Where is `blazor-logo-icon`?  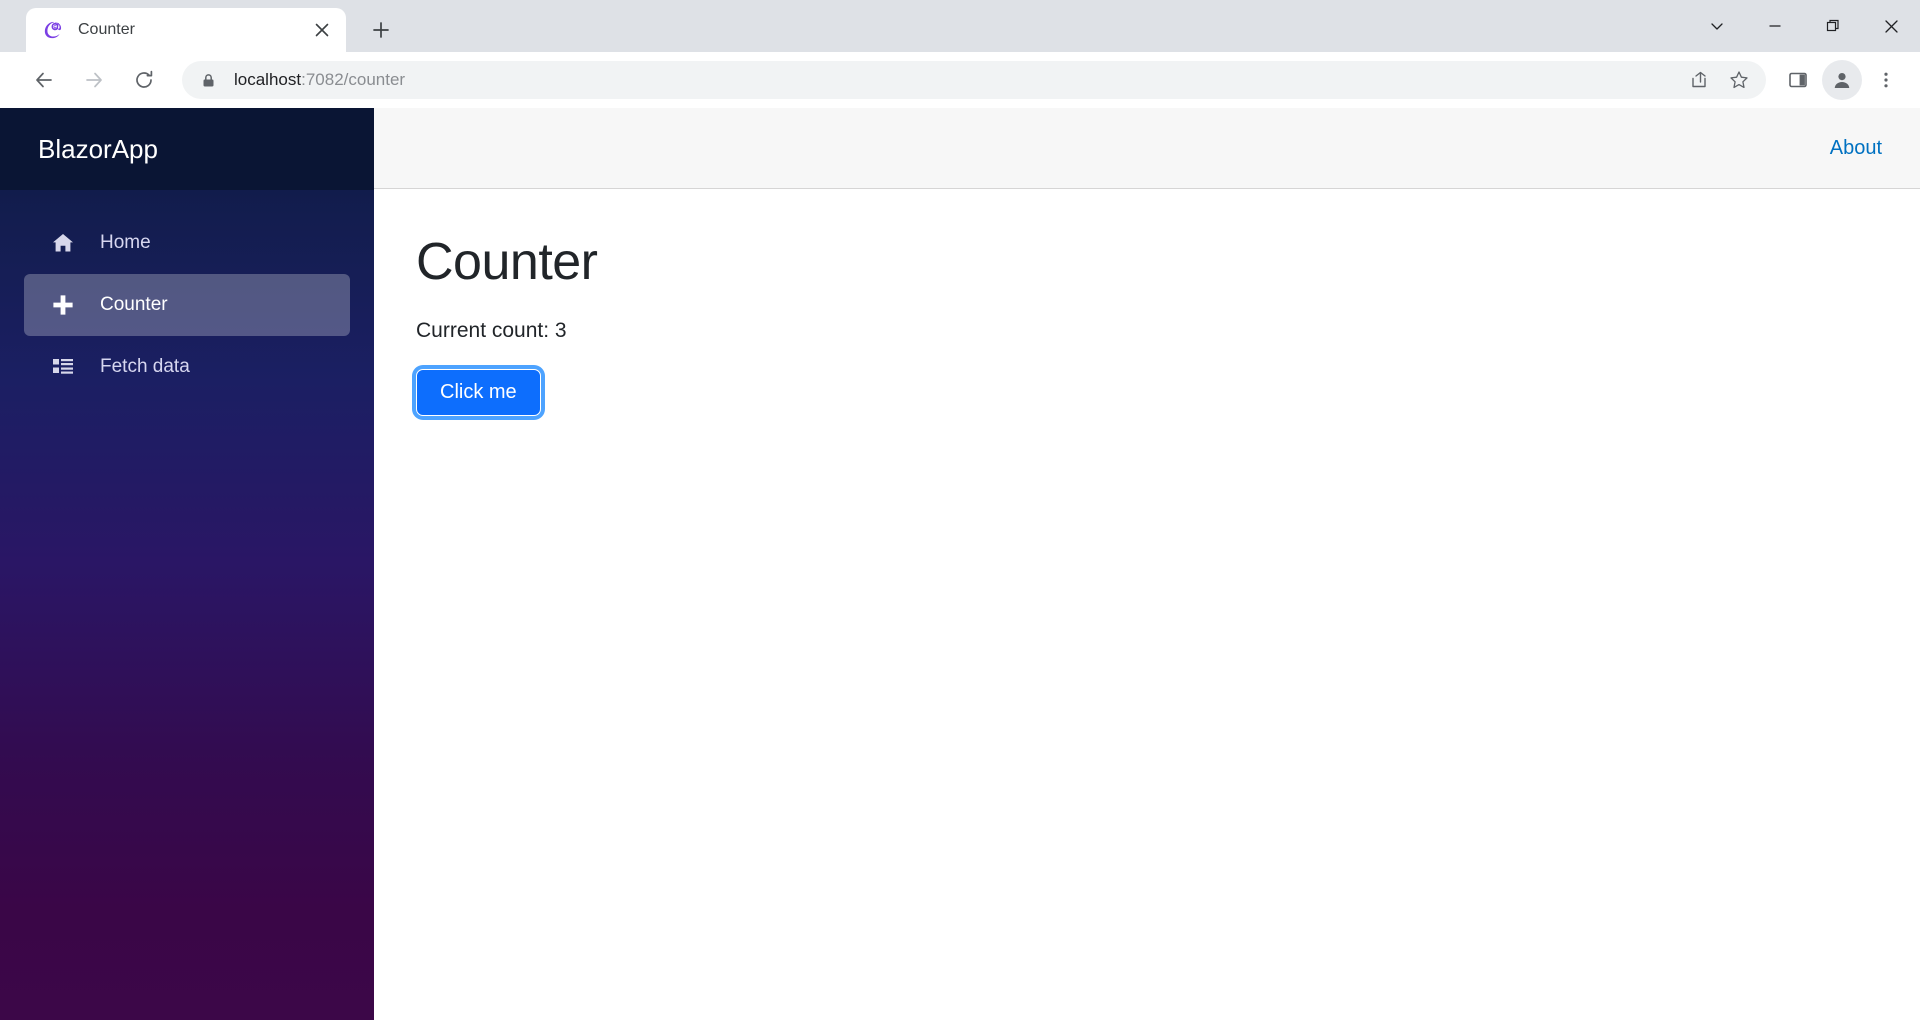 blazor-logo-icon is located at coordinates (53, 30).